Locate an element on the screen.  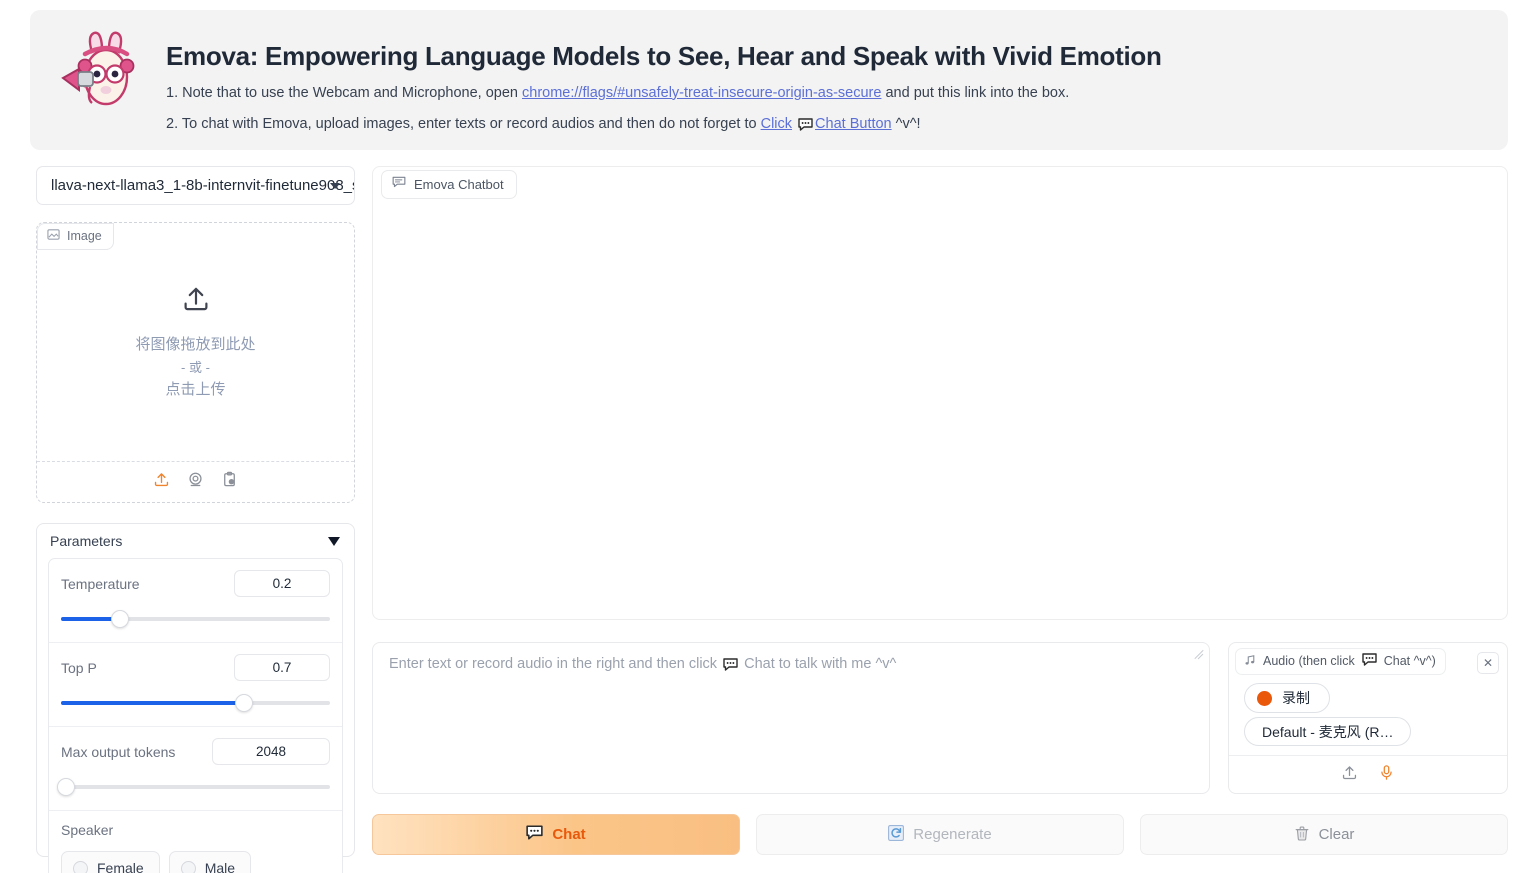
chevron-down-icon is located at coordinates (335, 185).